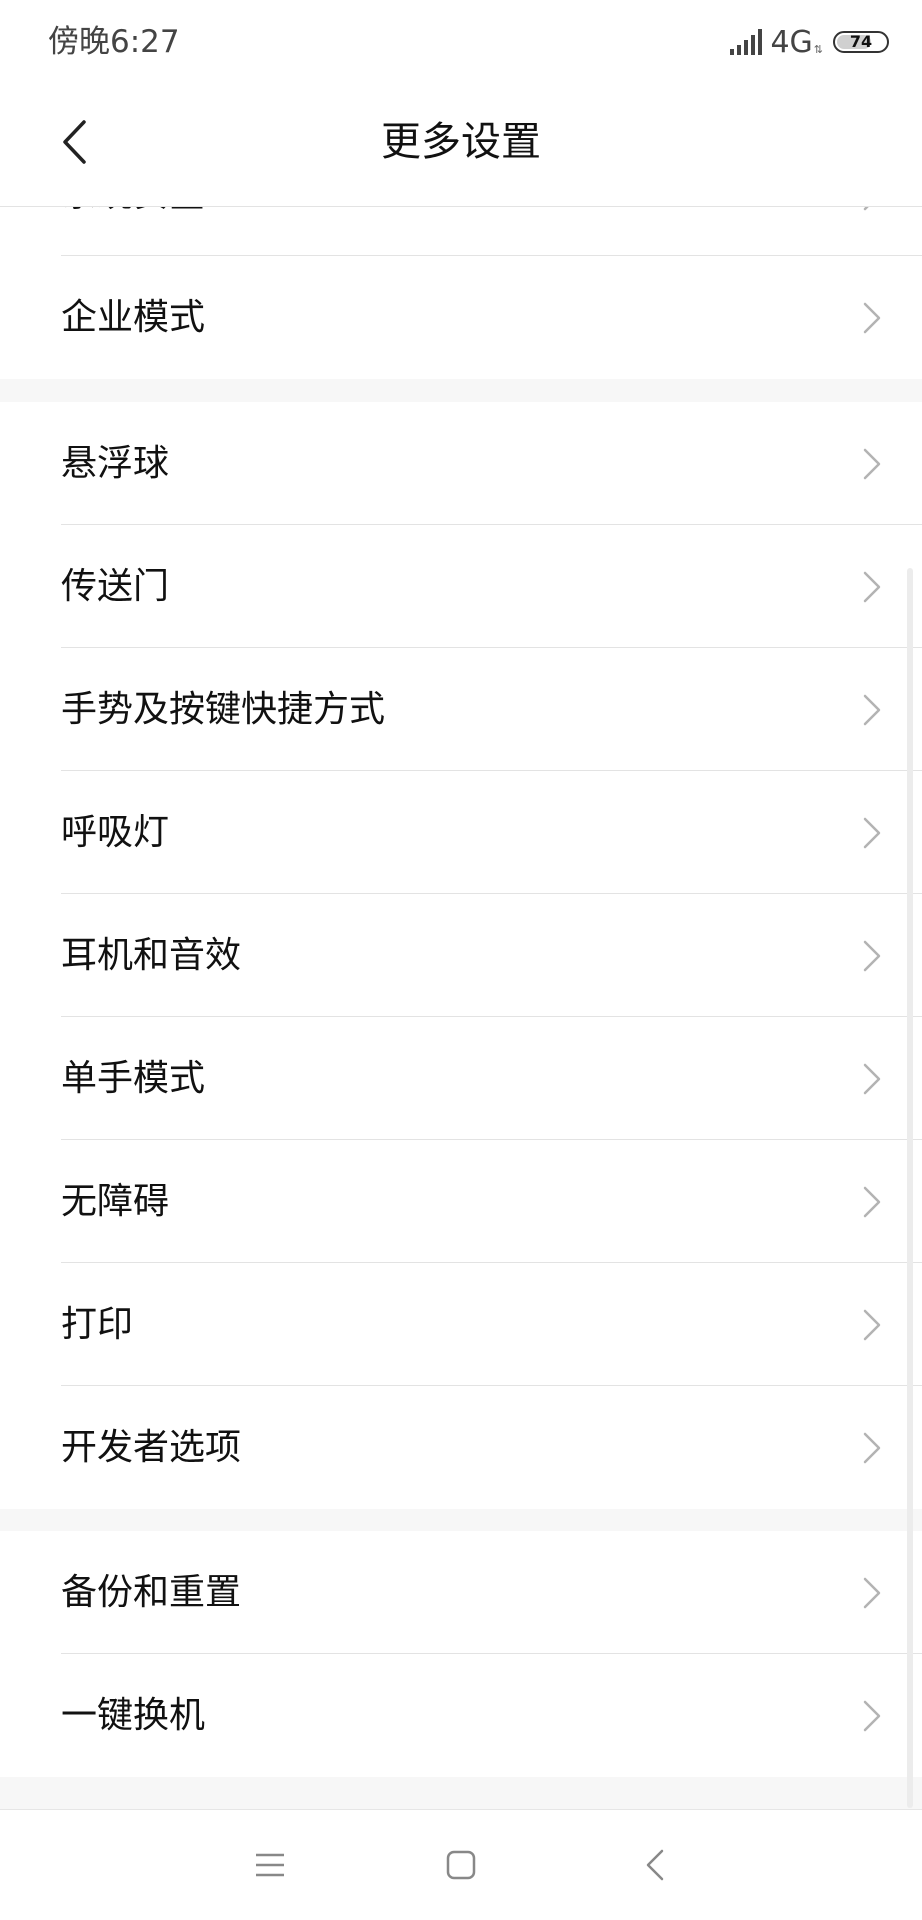 This screenshot has width=922, height=1920. Describe the element at coordinates (818, 49) in the screenshot. I see `network-activity-icon: ⇅` at that location.